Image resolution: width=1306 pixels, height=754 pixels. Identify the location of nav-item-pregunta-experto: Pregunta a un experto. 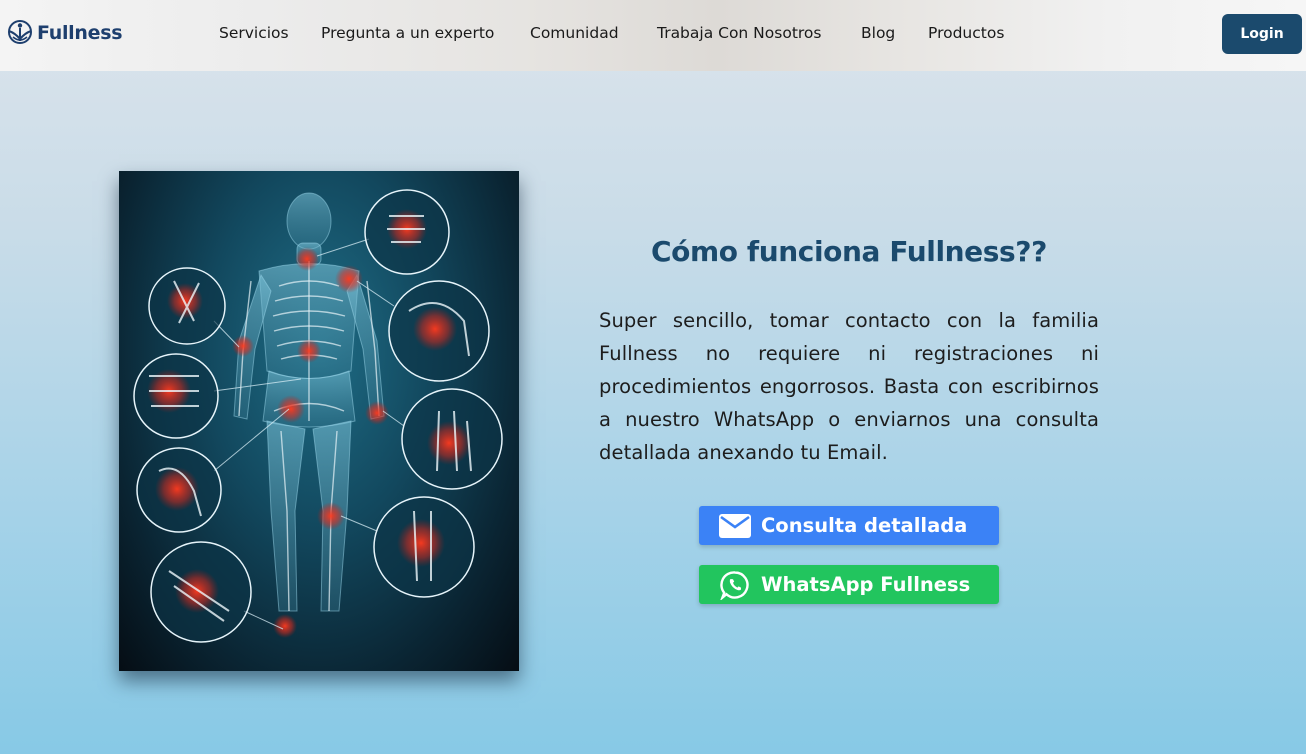
(407, 33).